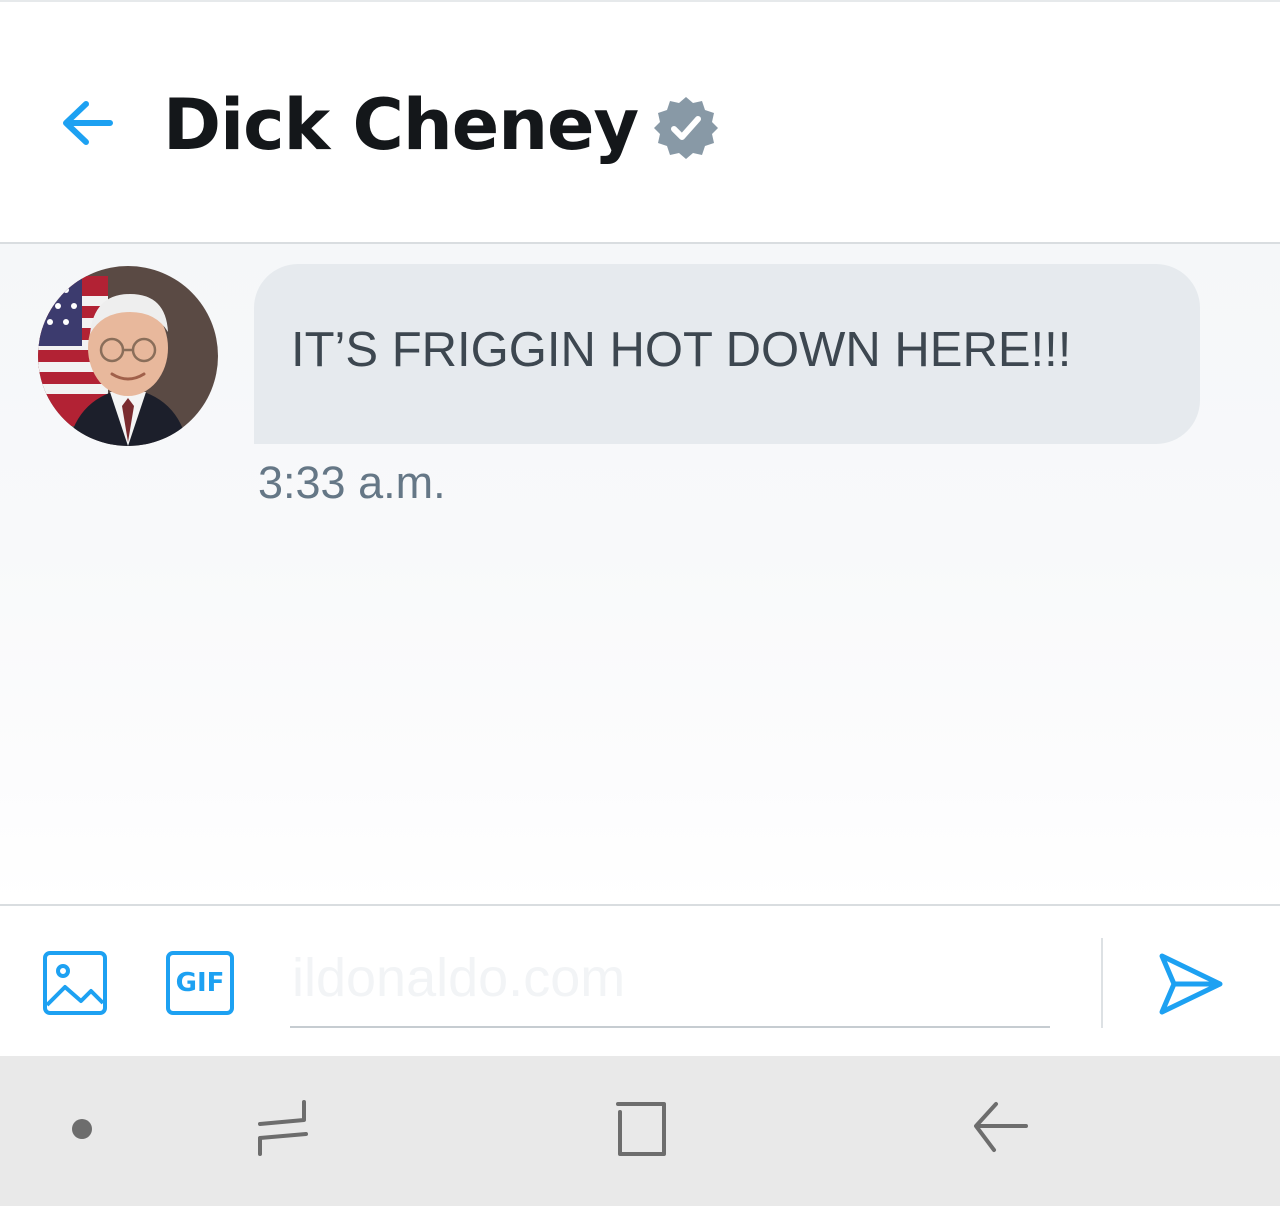  Describe the element at coordinates (681, 350) in the screenshot. I see `message-text: IT’S FRIGGIN HOT DOWN HERE!!!` at that location.